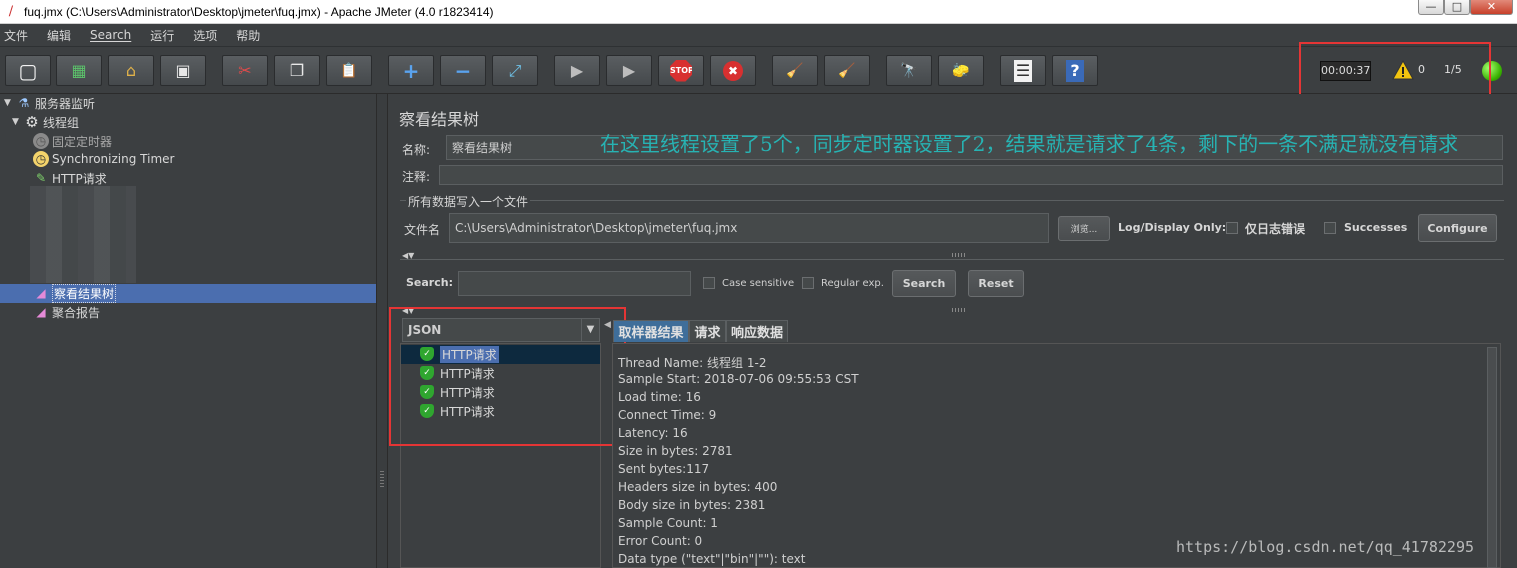  What do you see at coordinates (248, 35) in the screenshot?
I see `menu-help: 帮助` at bounding box center [248, 35].